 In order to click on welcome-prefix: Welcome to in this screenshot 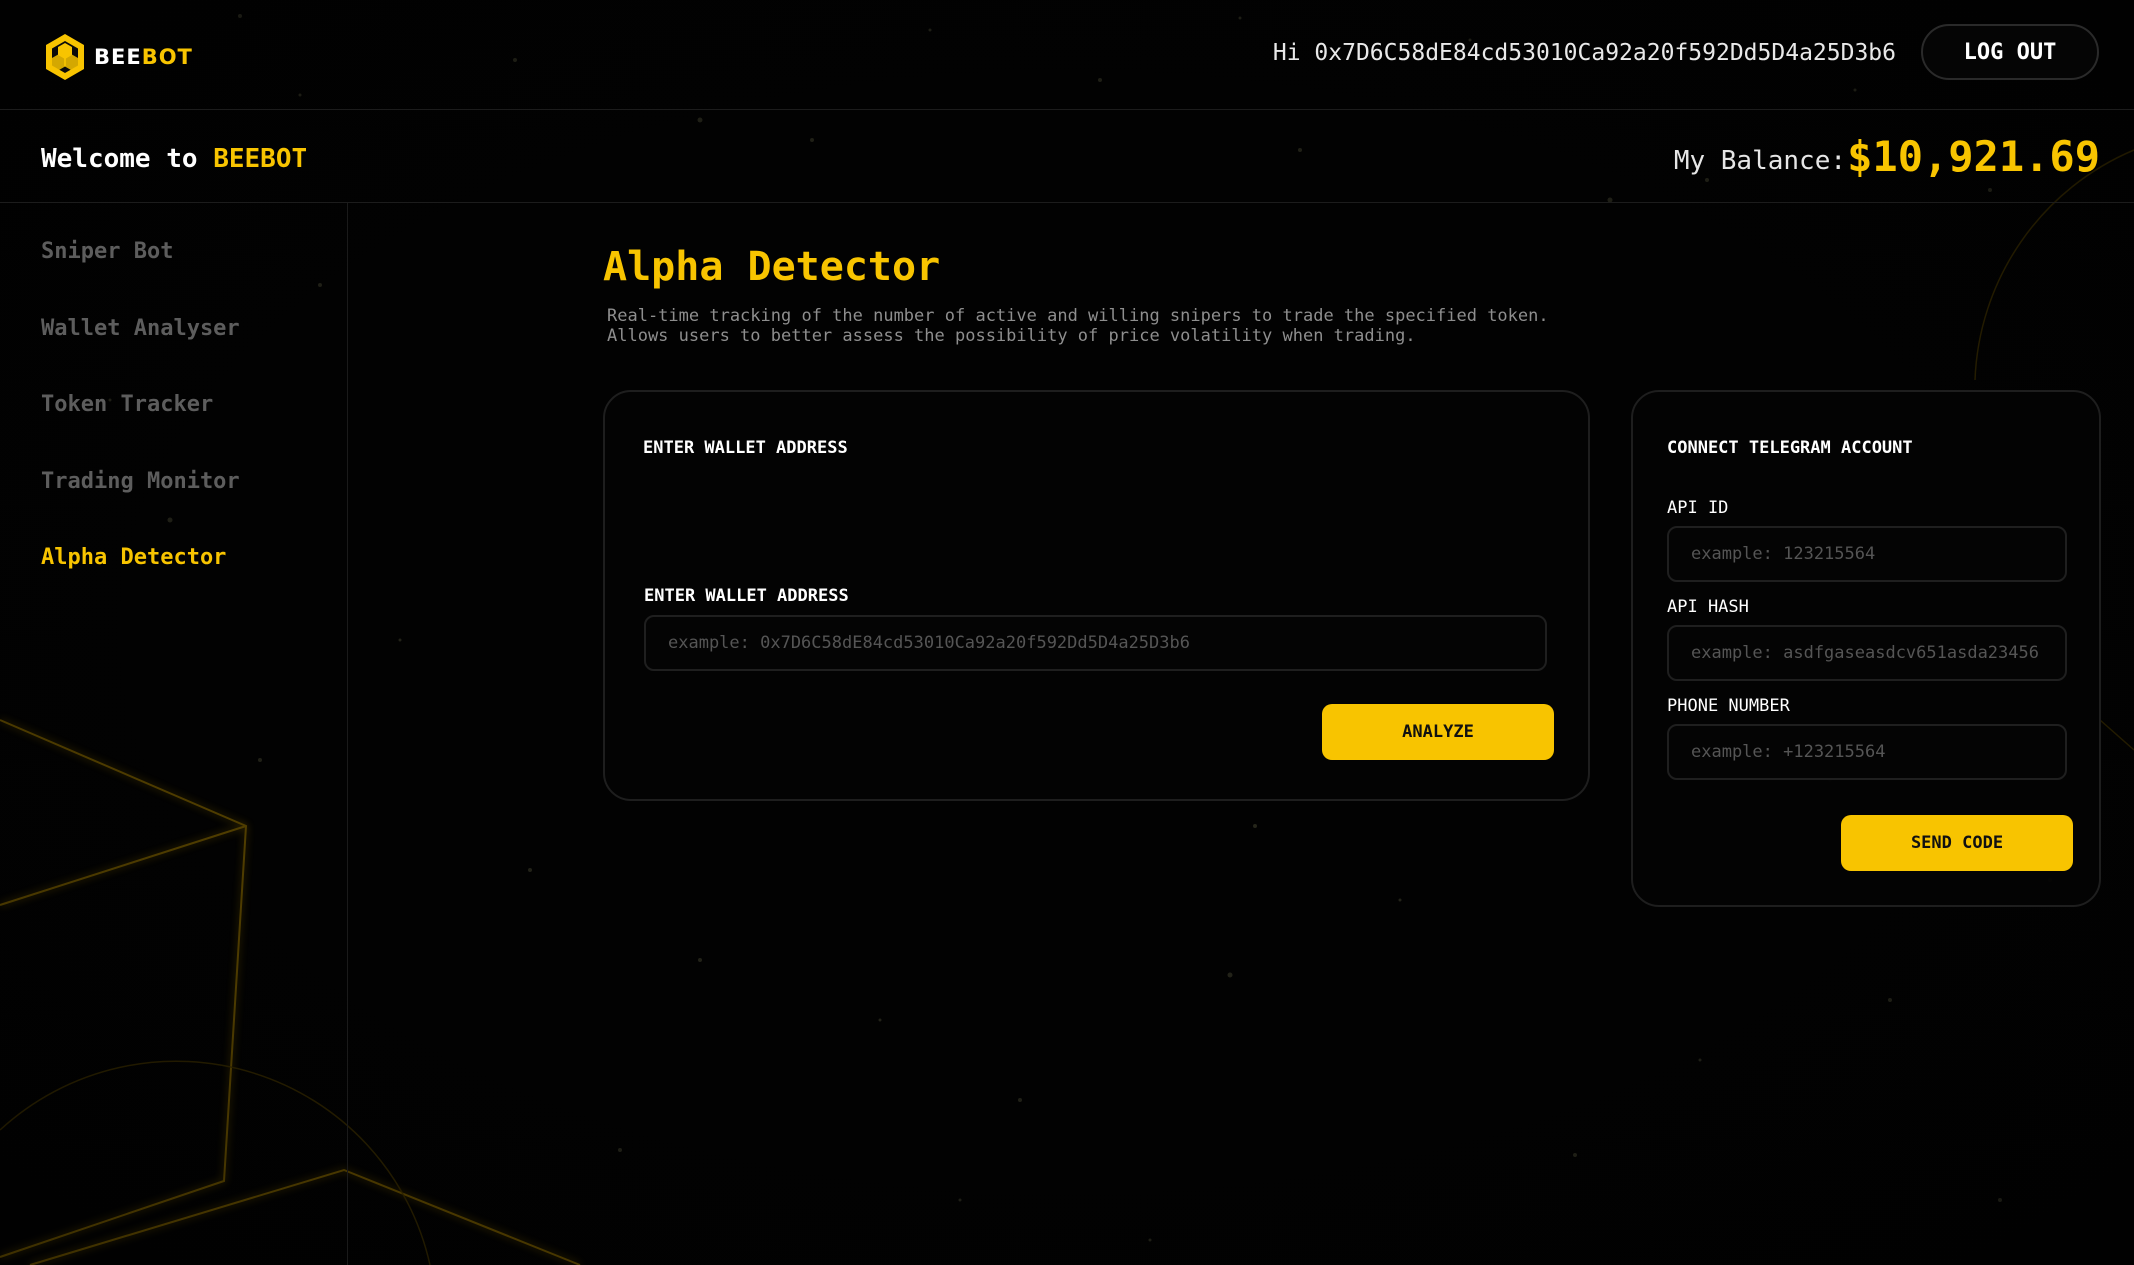, I will do `click(119, 159)`.